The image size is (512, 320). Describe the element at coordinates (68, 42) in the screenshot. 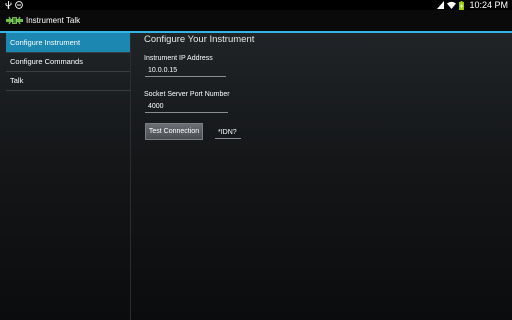

I see `sidebar-item-configure-instrument: Configure Instrument` at that location.